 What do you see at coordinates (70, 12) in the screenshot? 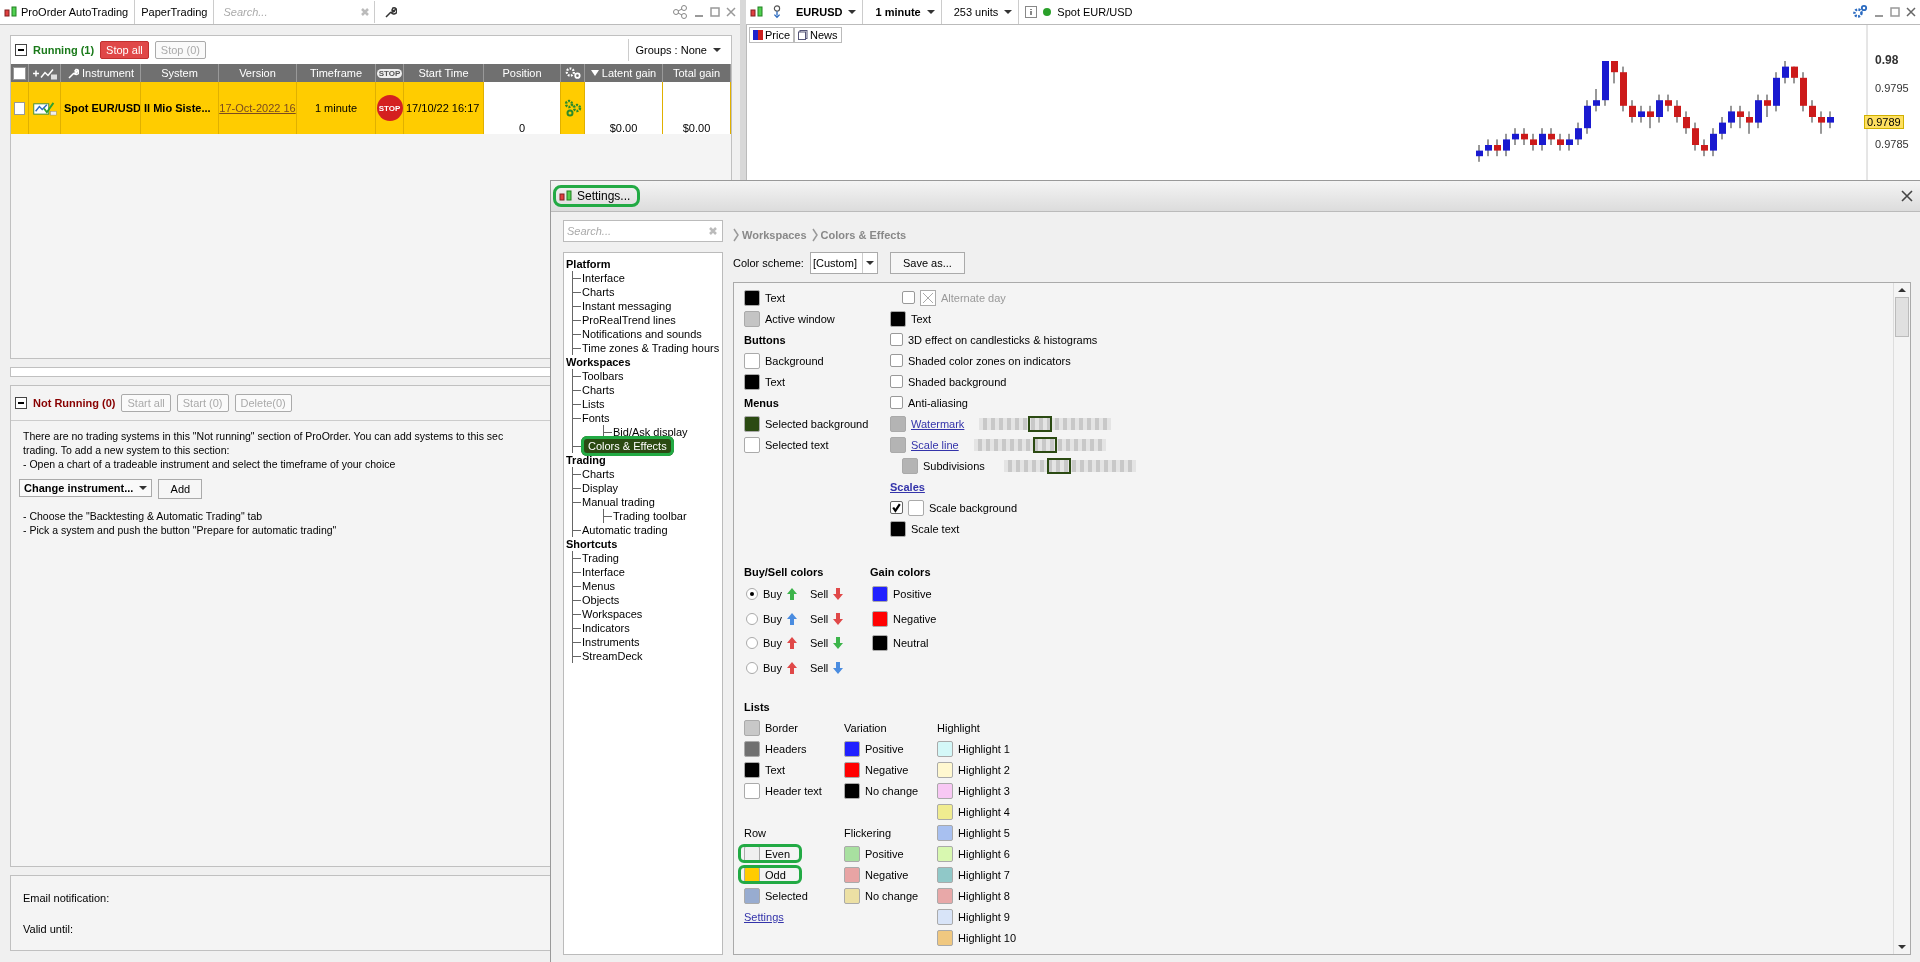
I see `app-tab: ProOrder AutoTrading` at bounding box center [70, 12].